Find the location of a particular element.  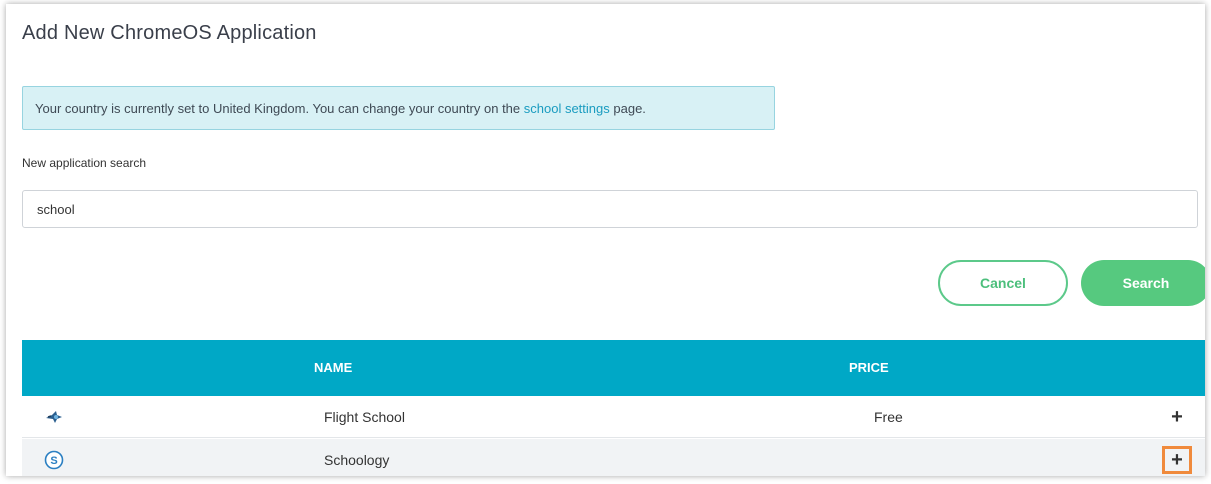

page-title: Add New ChromeOS Application is located at coordinates (169, 33).